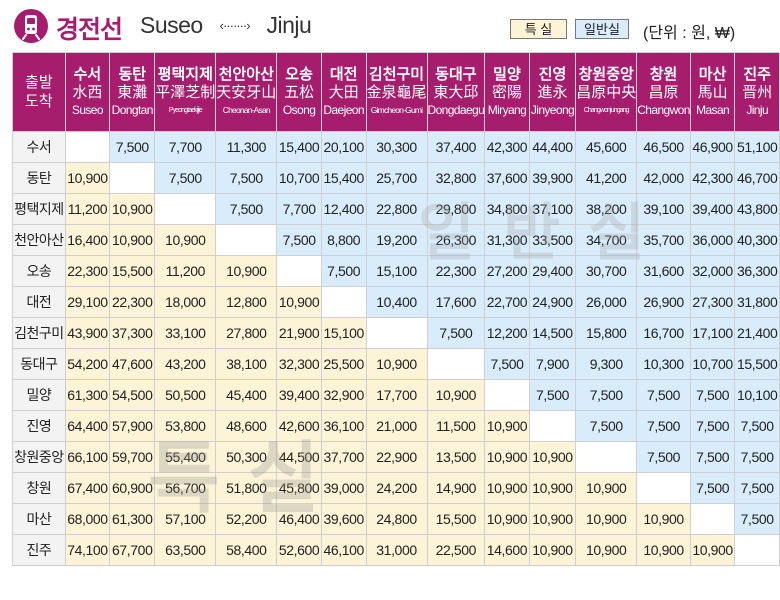  What do you see at coordinates (552, 74) in the screenshot?
I see `column-header-ko: 진영` at bounding box center [552, 74].